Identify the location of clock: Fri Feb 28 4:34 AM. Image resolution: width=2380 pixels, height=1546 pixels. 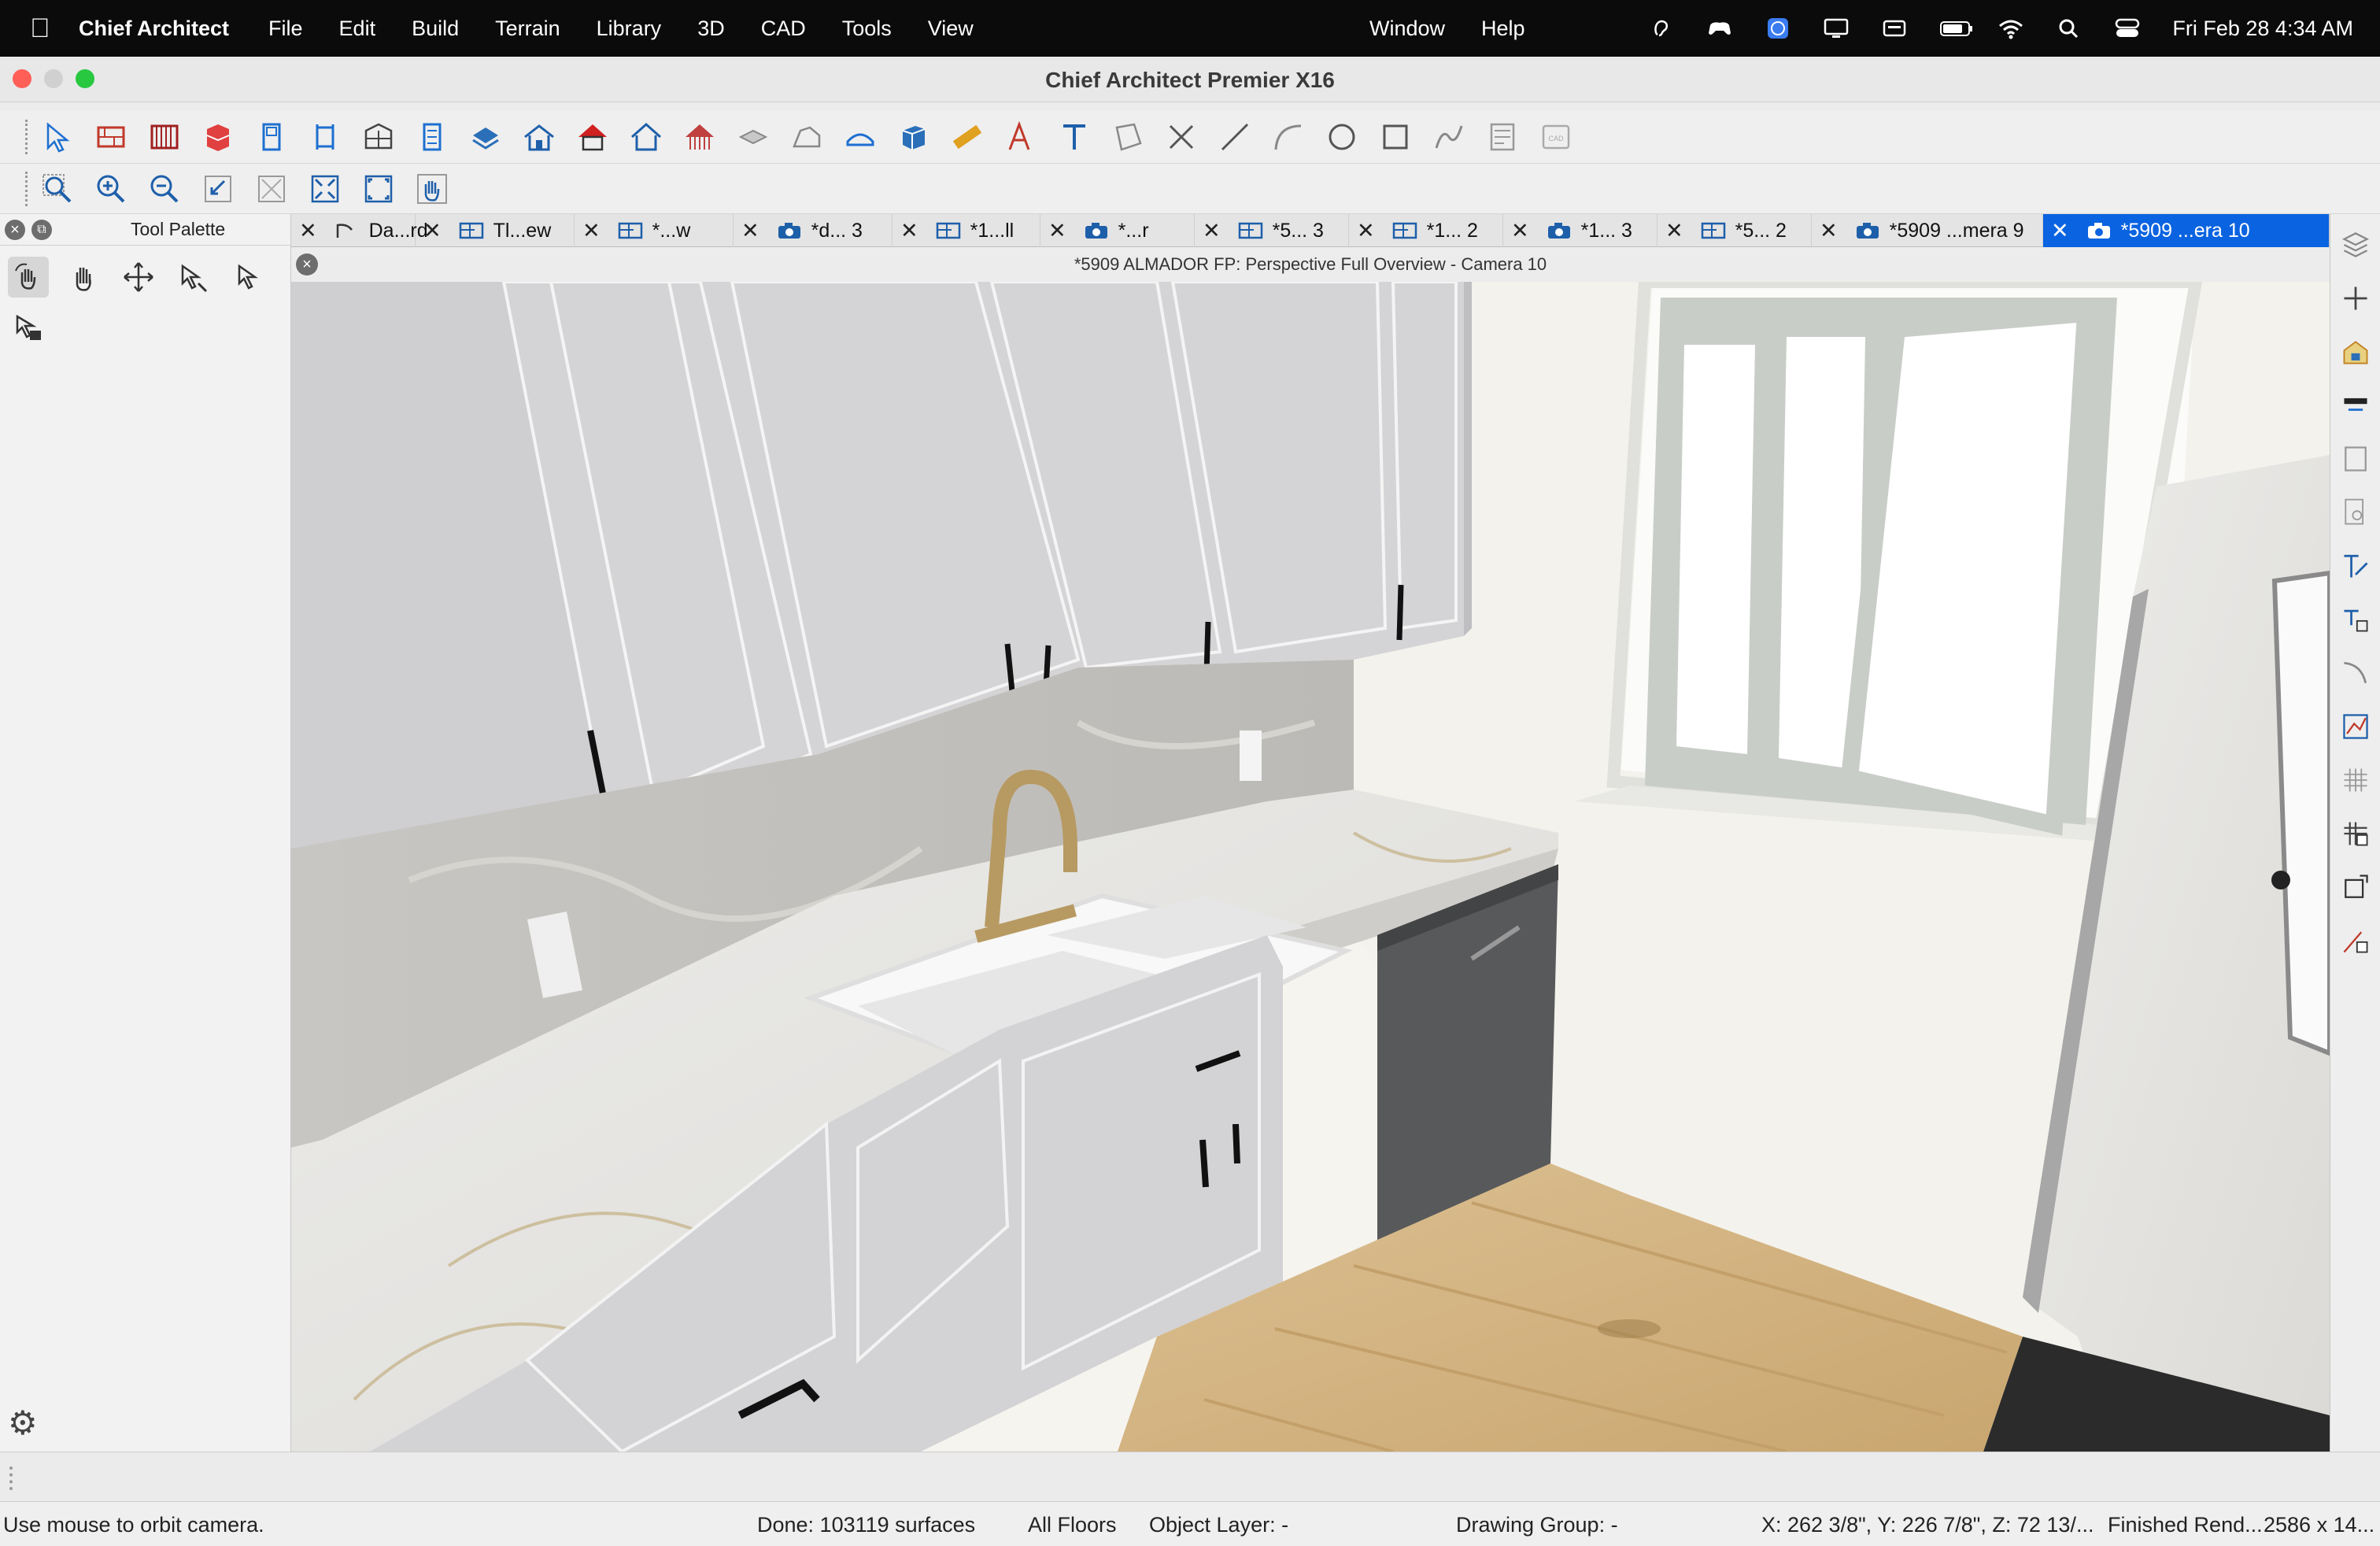
(2262, 29).